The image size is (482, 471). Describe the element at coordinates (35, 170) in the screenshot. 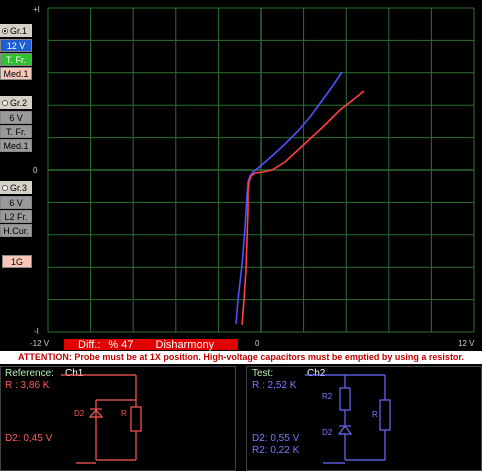

I see `y-zero-label: 0` at that location.